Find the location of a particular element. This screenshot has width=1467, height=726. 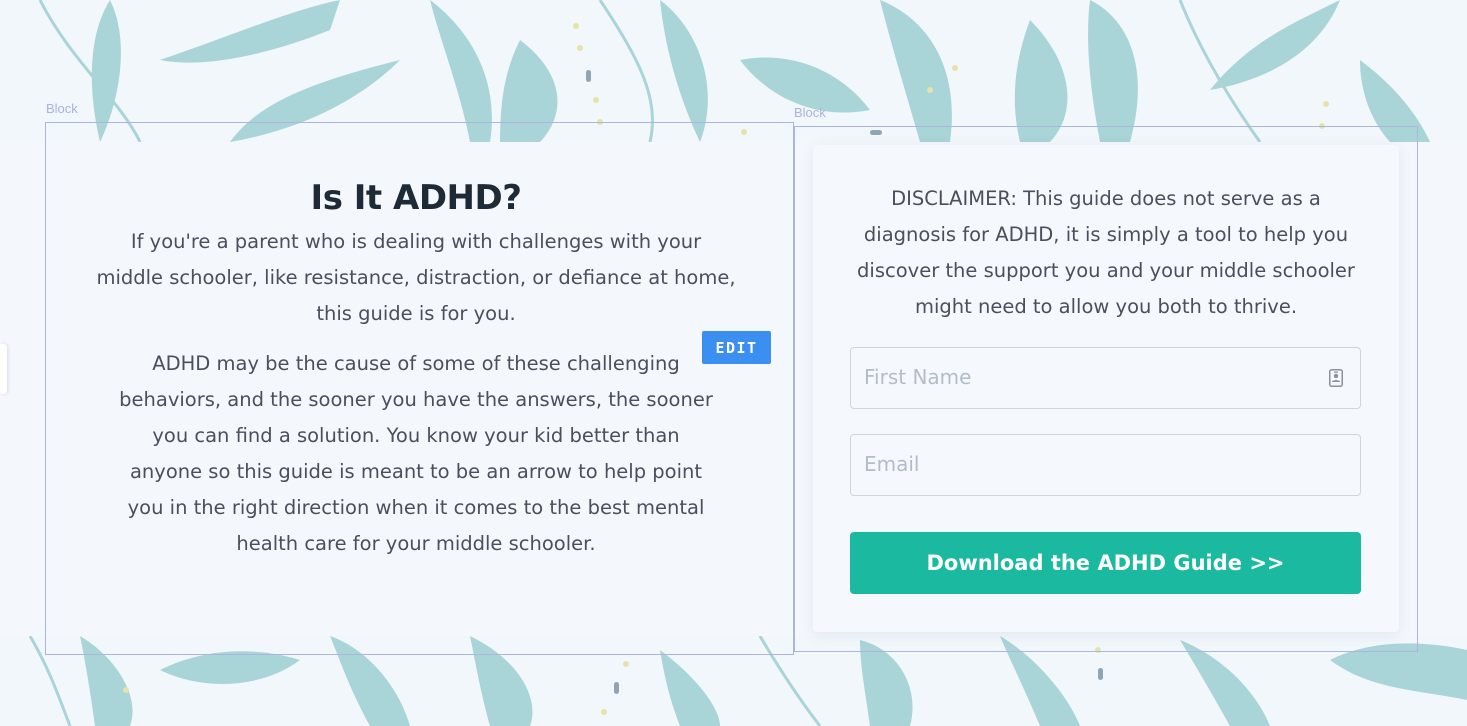

side-panel-handle is located at coordinates (3, 369).